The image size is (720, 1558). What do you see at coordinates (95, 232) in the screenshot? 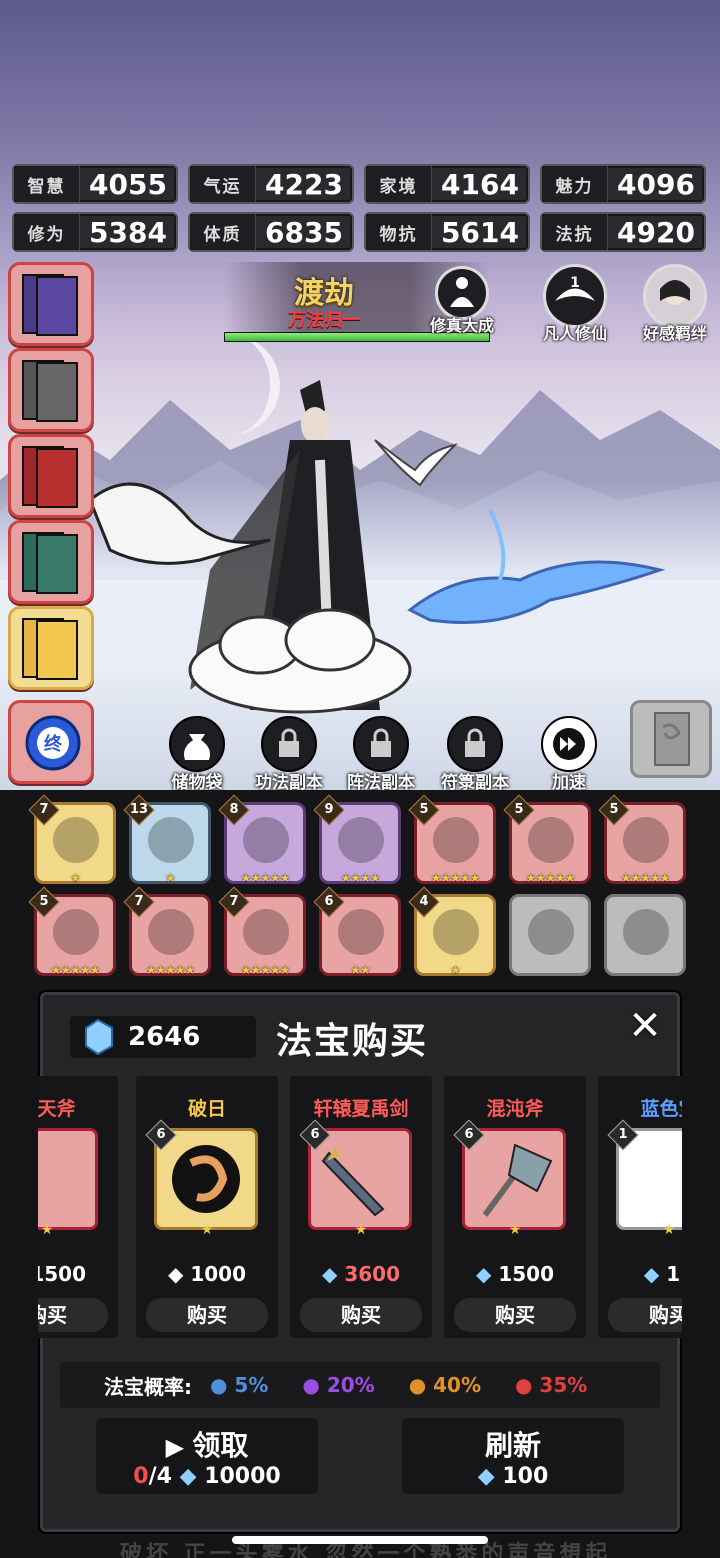
I see `stat-cultivation: 修为 5384` at bounding box center [95, 232].